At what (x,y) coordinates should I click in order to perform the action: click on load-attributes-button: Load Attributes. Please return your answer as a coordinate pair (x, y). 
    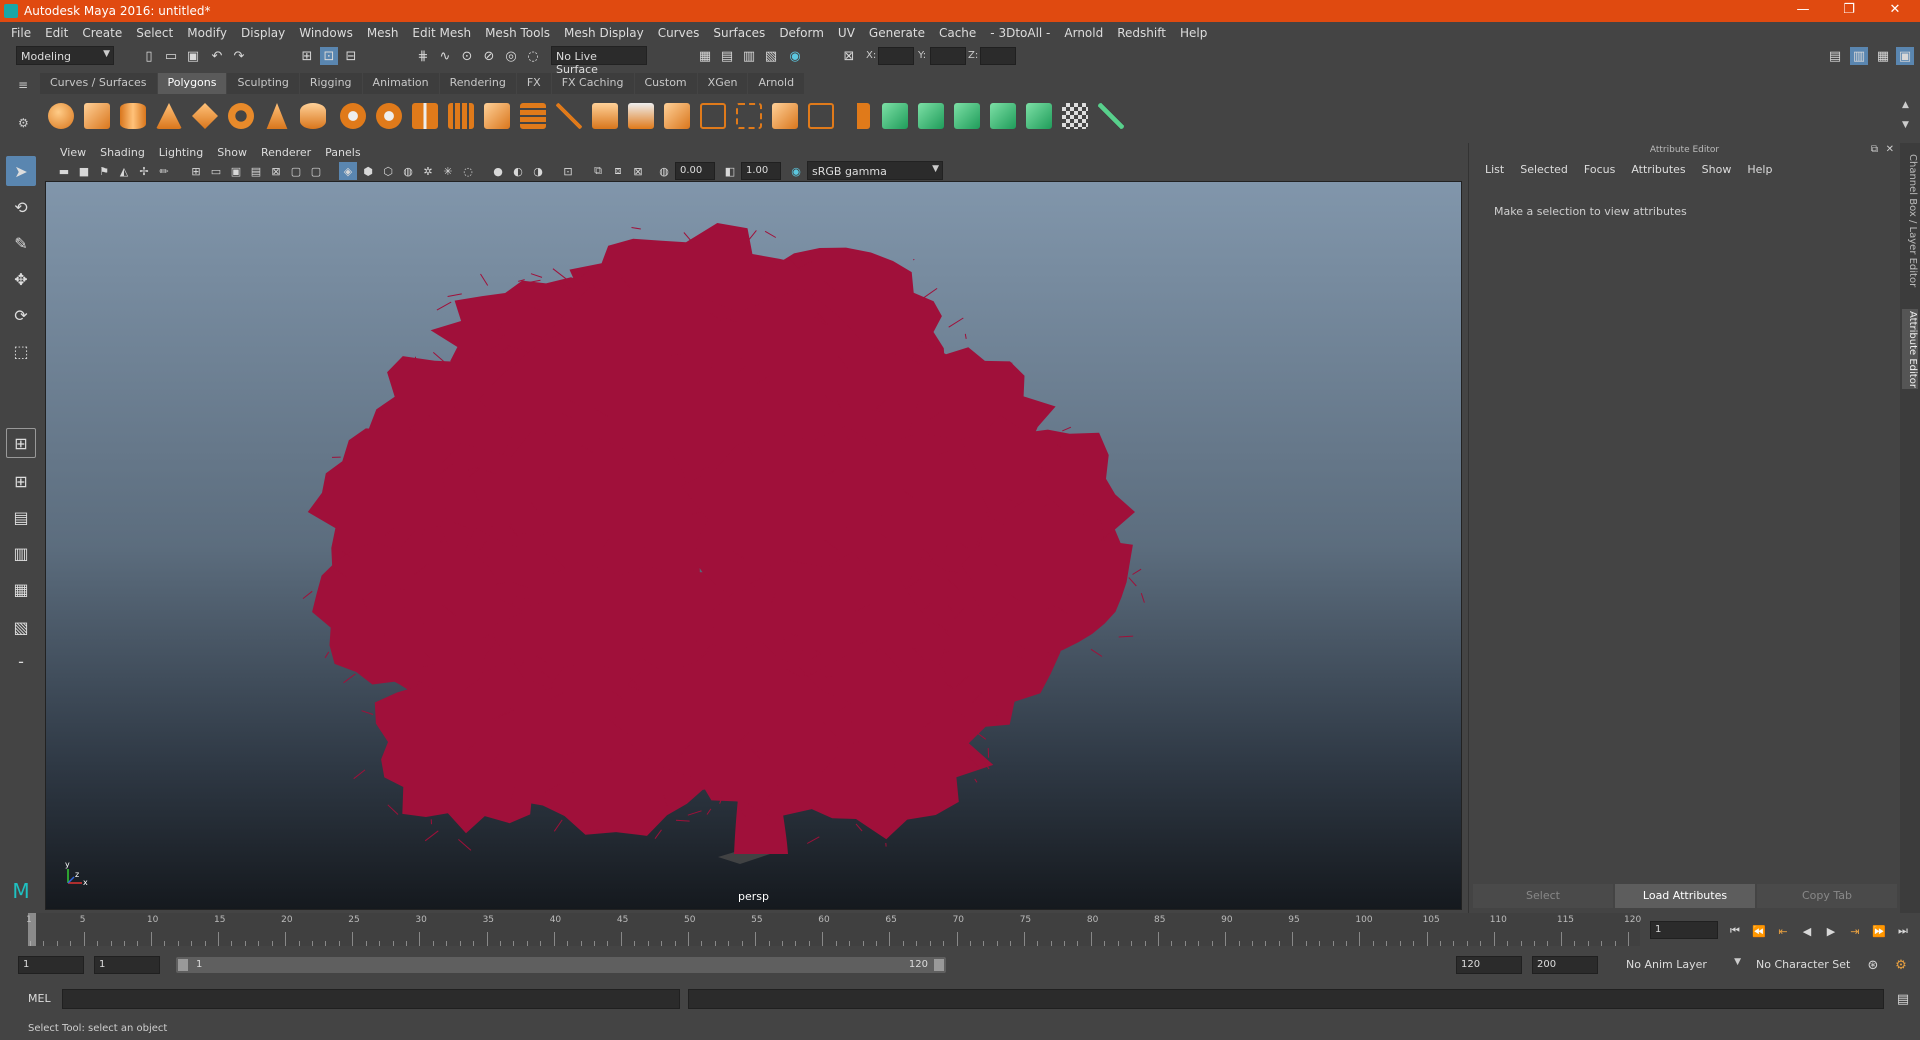
    Looking at the image, I should click on (1685, 896).